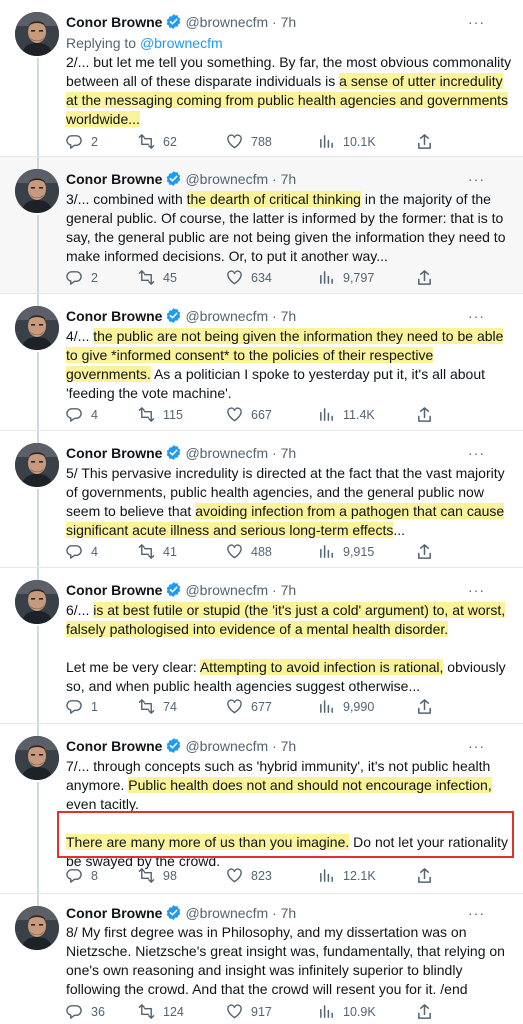 This screenshot has width=523, height=1024. What do you see at coordinates (157, 277) in the screenshot?
I see `retweet-button: 45` at bounding box center [157, 277].